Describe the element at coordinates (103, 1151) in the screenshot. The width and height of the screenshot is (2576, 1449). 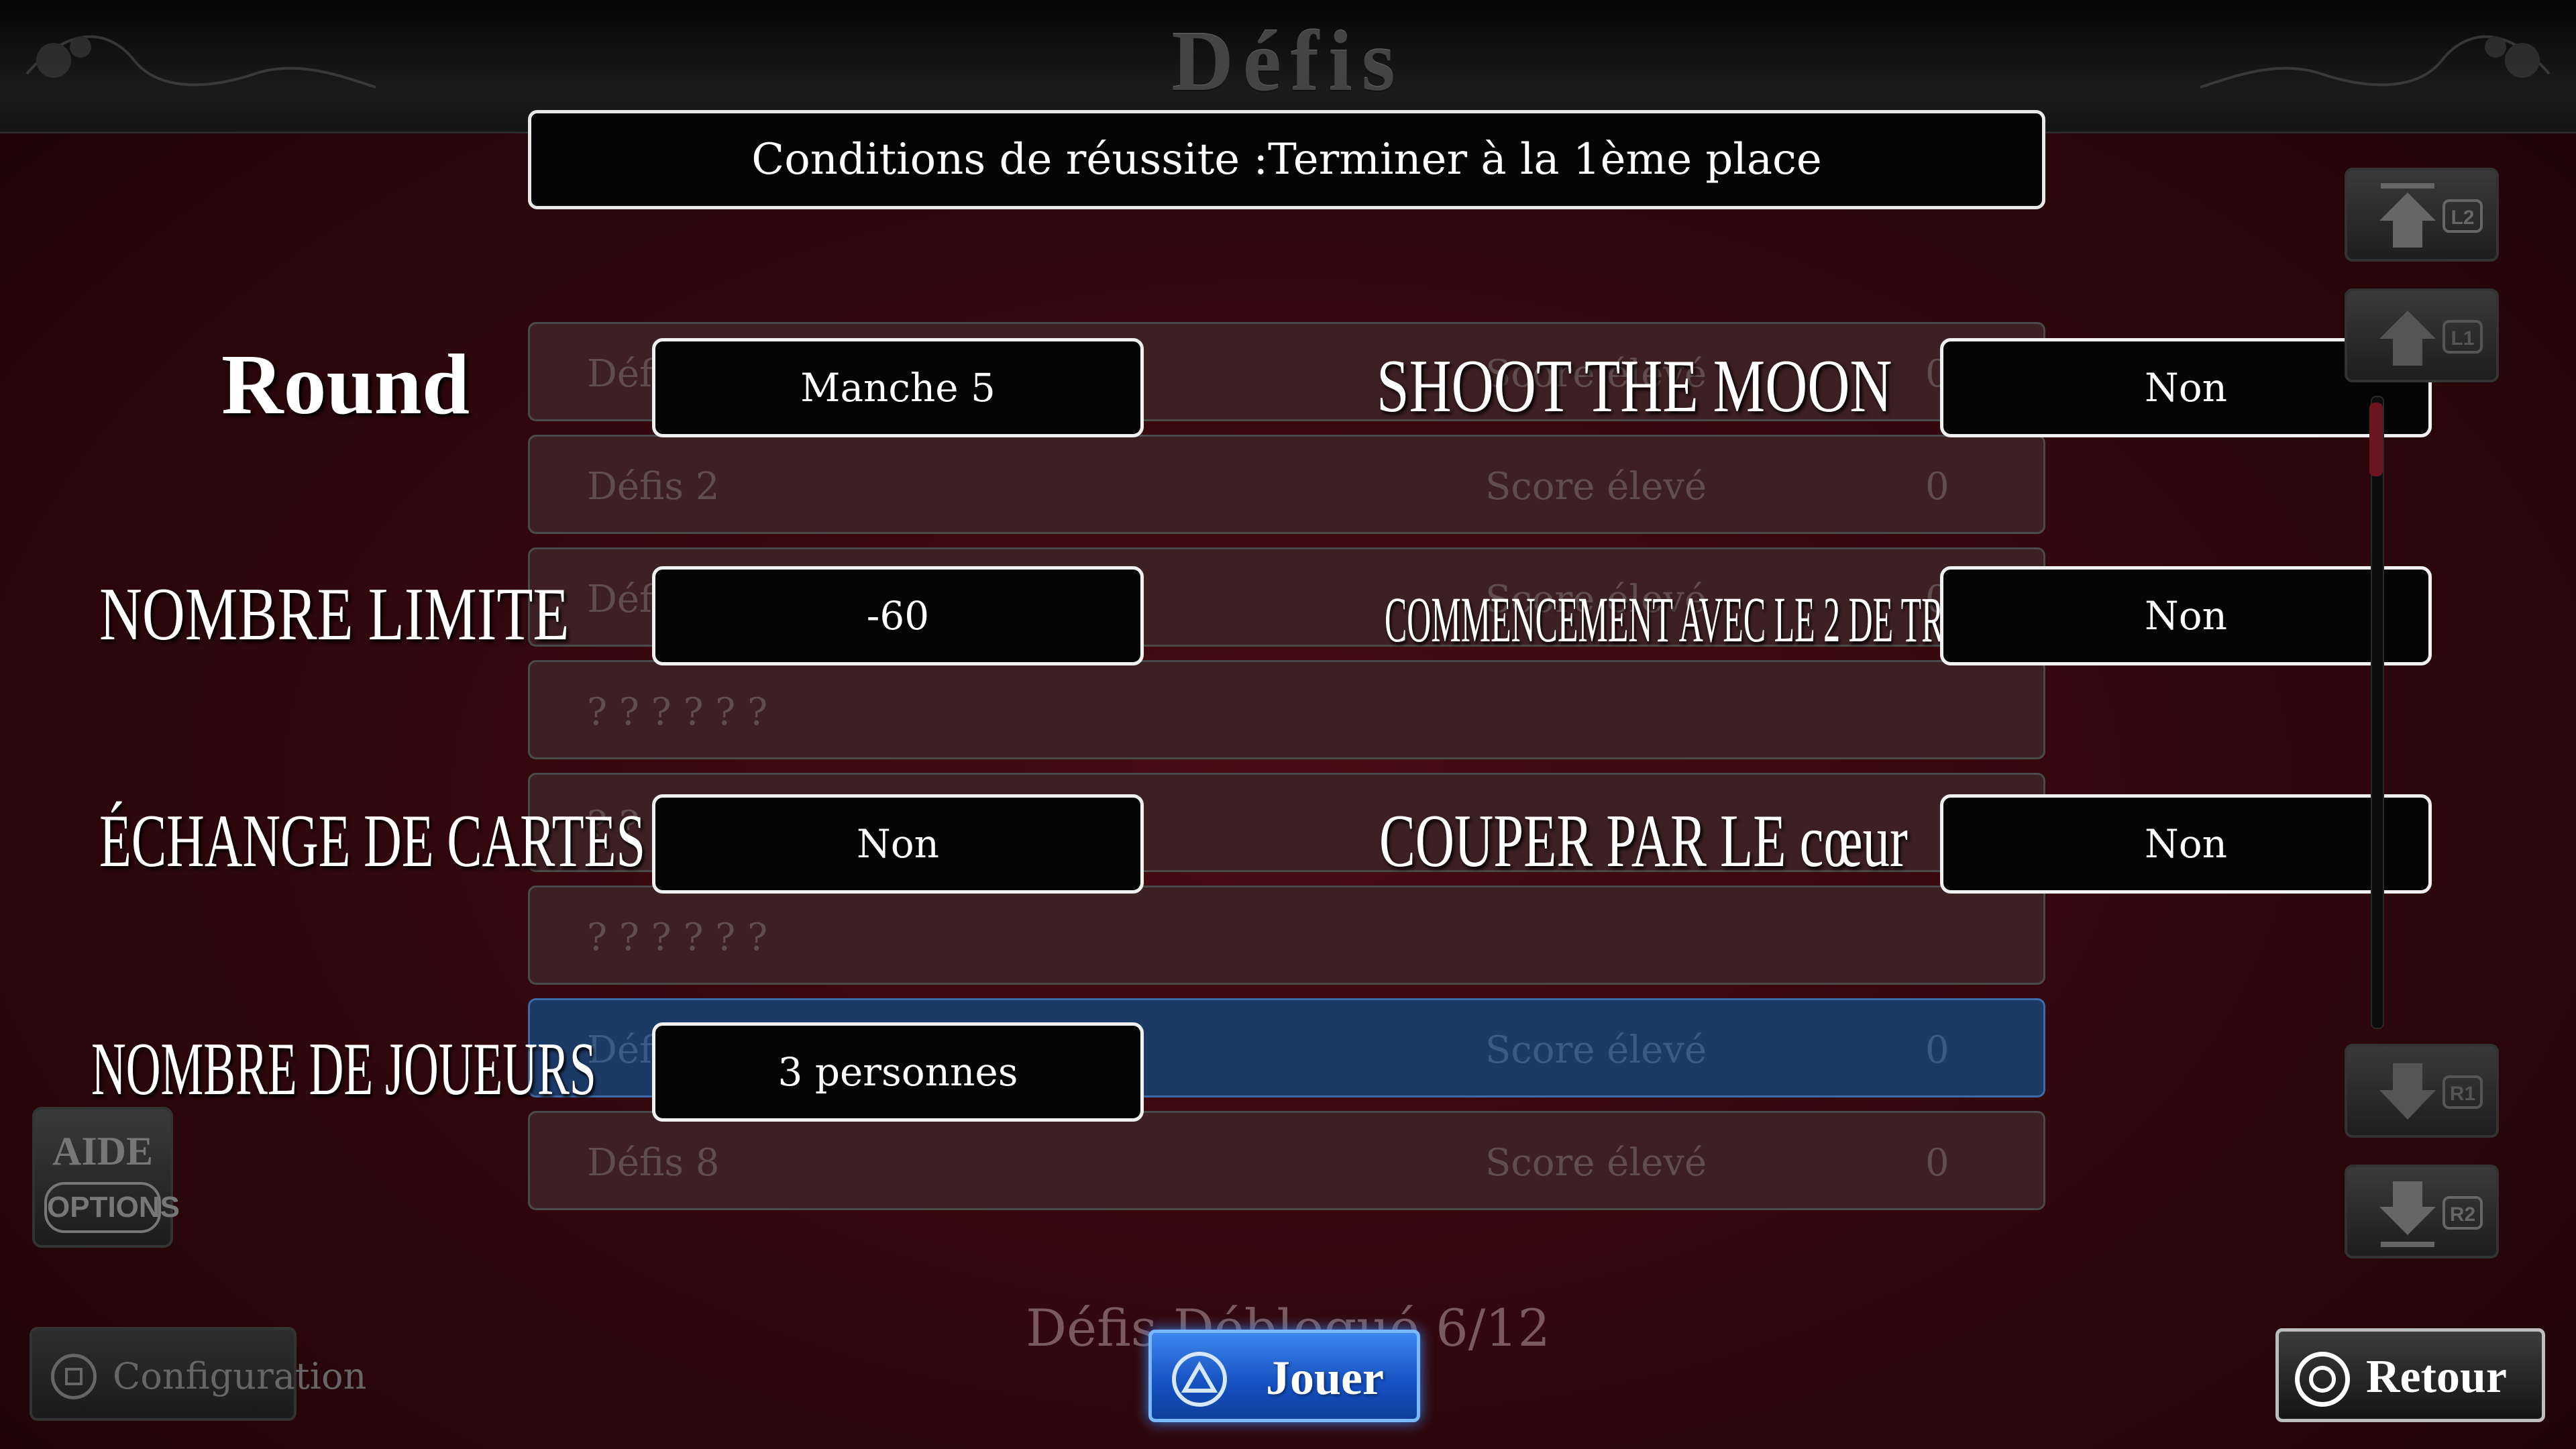
I see `help-title: AIDE` at that location.